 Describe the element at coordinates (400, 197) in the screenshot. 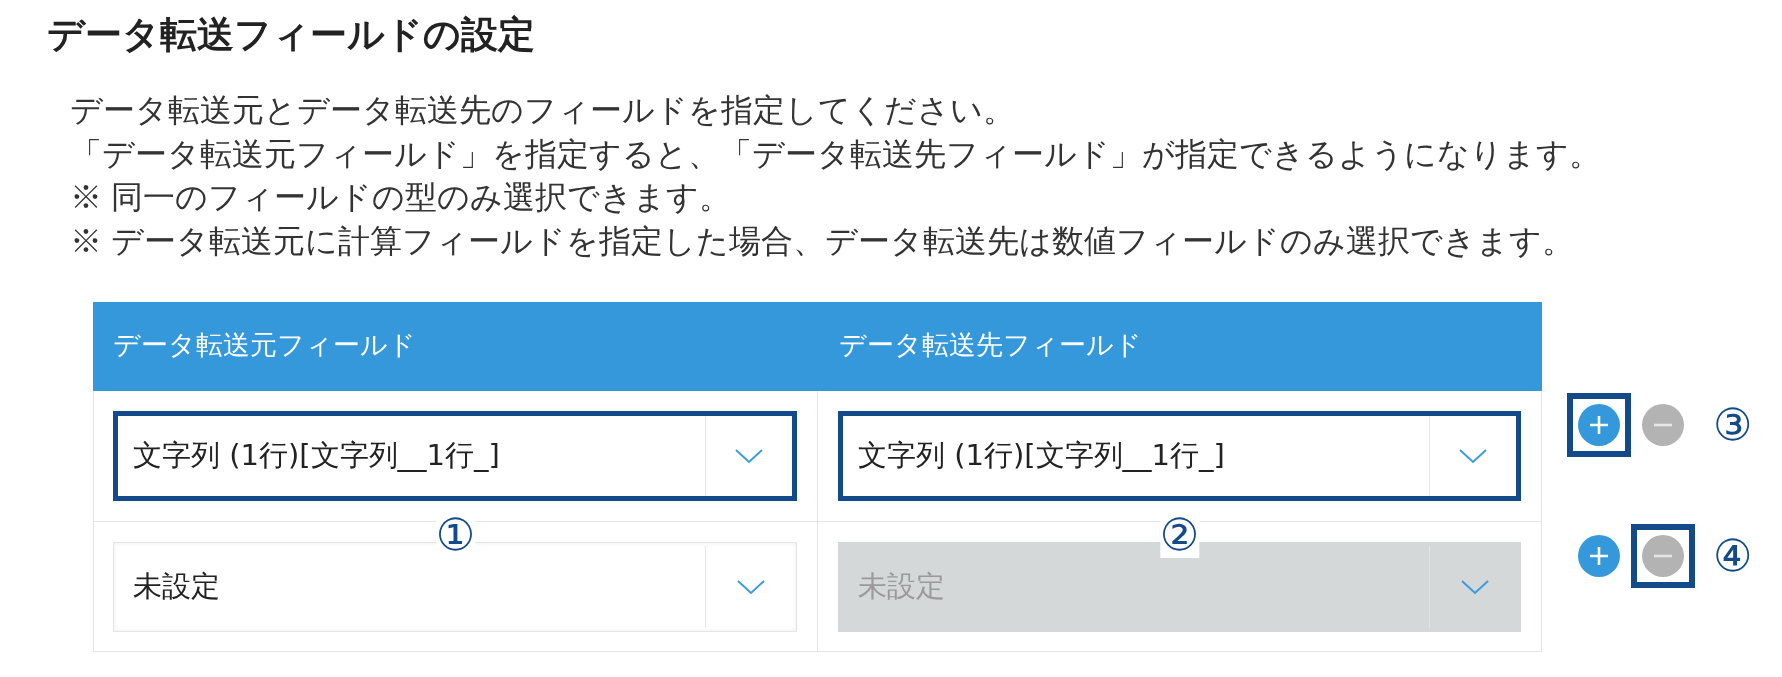

I see `instruction-text: ※ 同一のフィールドの型のみ選択できます。` at that location.